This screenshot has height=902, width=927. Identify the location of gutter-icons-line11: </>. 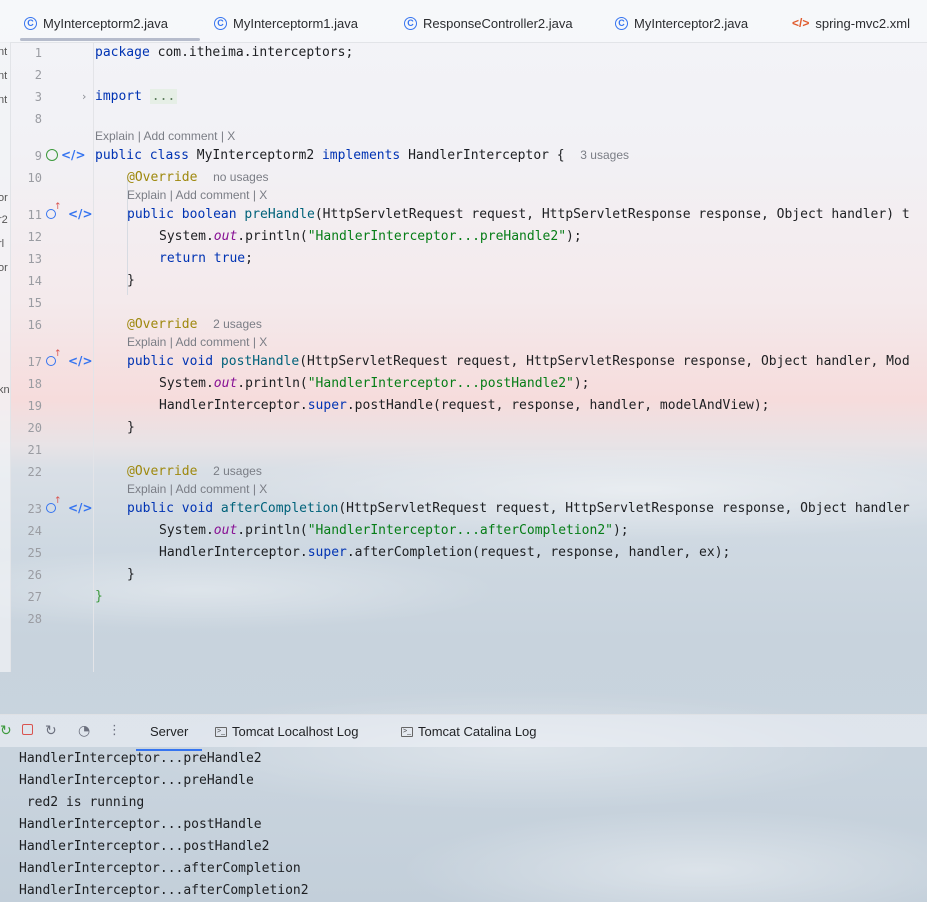
(69, 211).